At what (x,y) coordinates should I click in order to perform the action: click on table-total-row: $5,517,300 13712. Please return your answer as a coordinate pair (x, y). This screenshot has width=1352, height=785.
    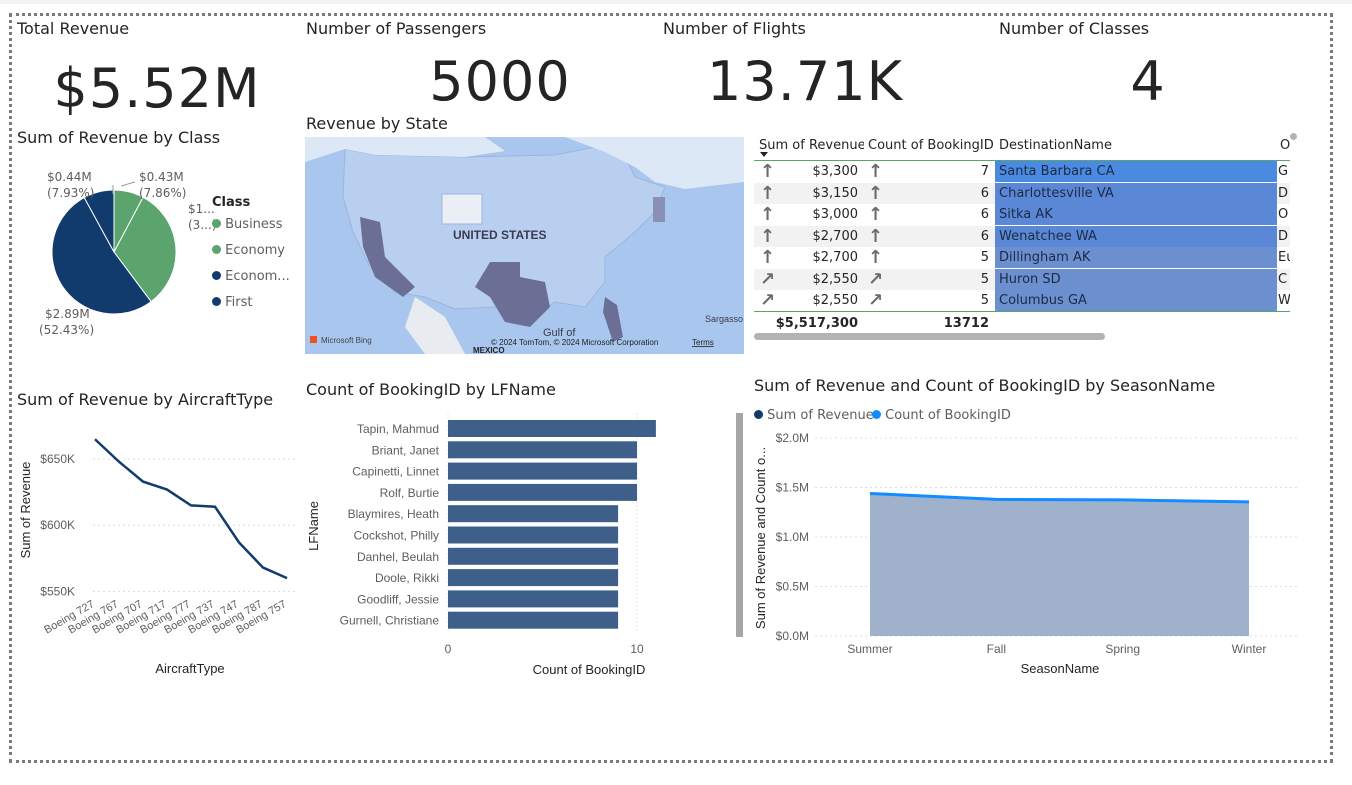
    Looking at the image, I should click on (1022, 321).